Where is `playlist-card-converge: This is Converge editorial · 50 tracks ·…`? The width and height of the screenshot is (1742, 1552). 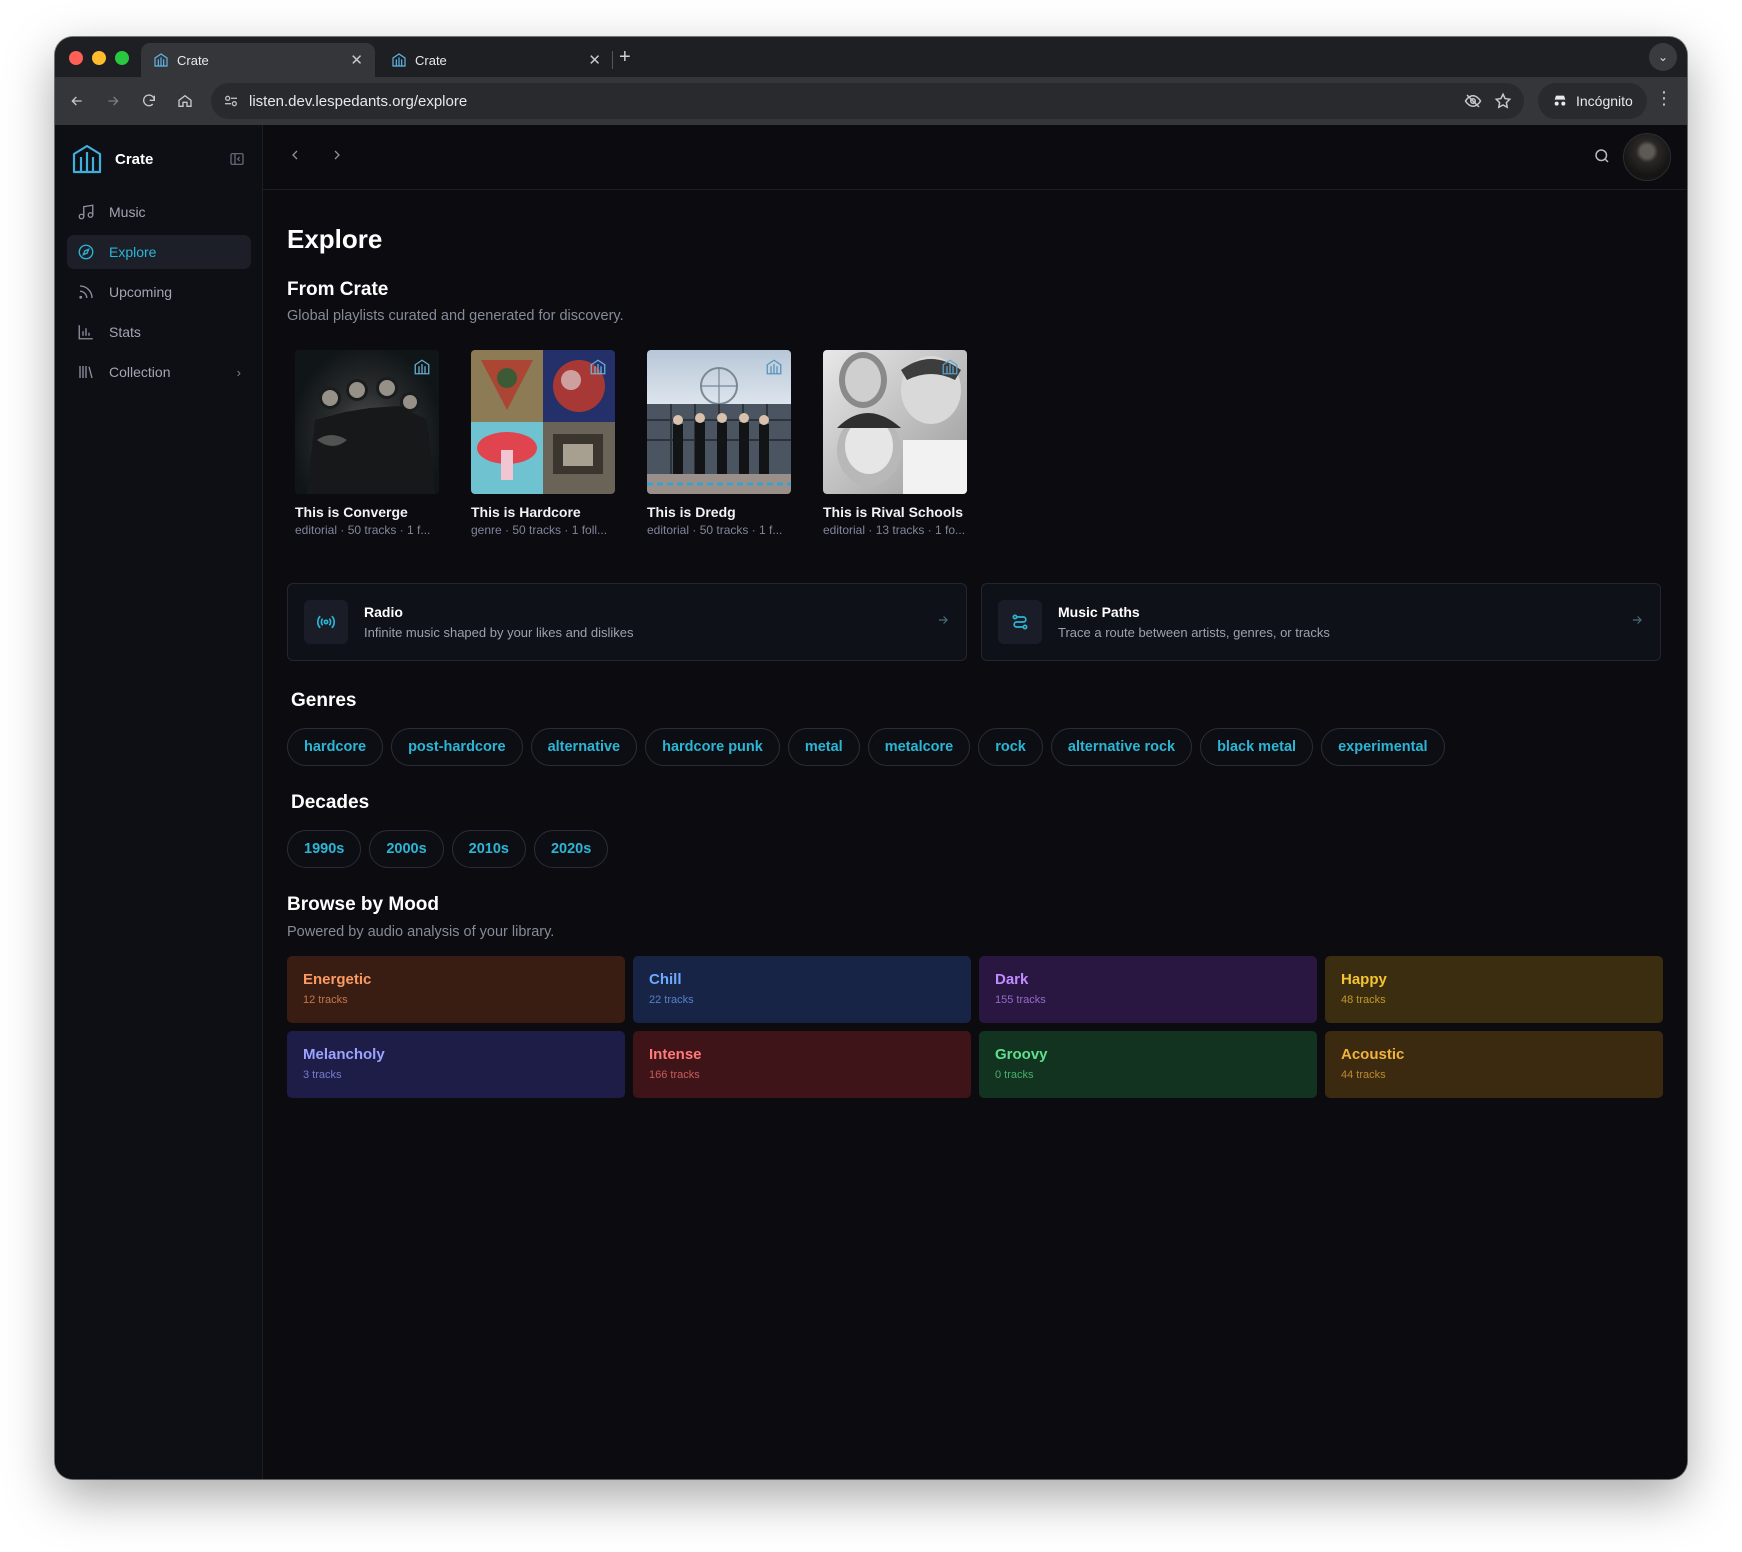 playlist-card-converge: This is Converge editorial · 50 tracks ·… is located at coordinates (367, 443).